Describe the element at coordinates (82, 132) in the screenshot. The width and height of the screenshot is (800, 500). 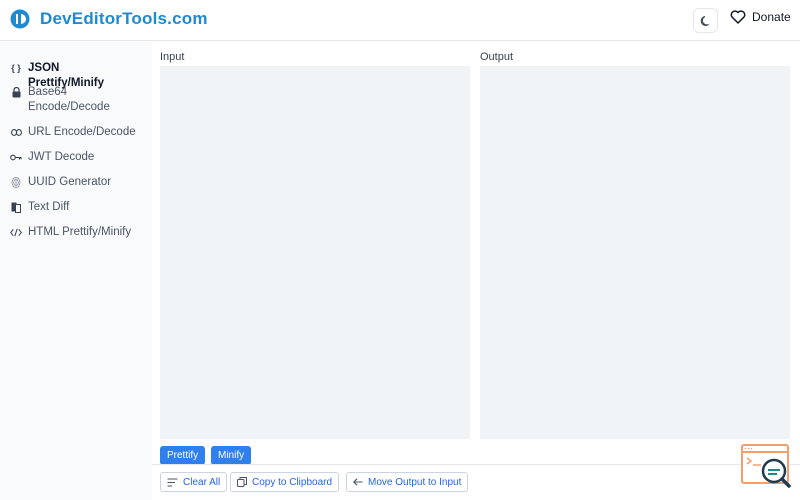
I see `sidebar-item-label: URL Encode/Decode` at that location.